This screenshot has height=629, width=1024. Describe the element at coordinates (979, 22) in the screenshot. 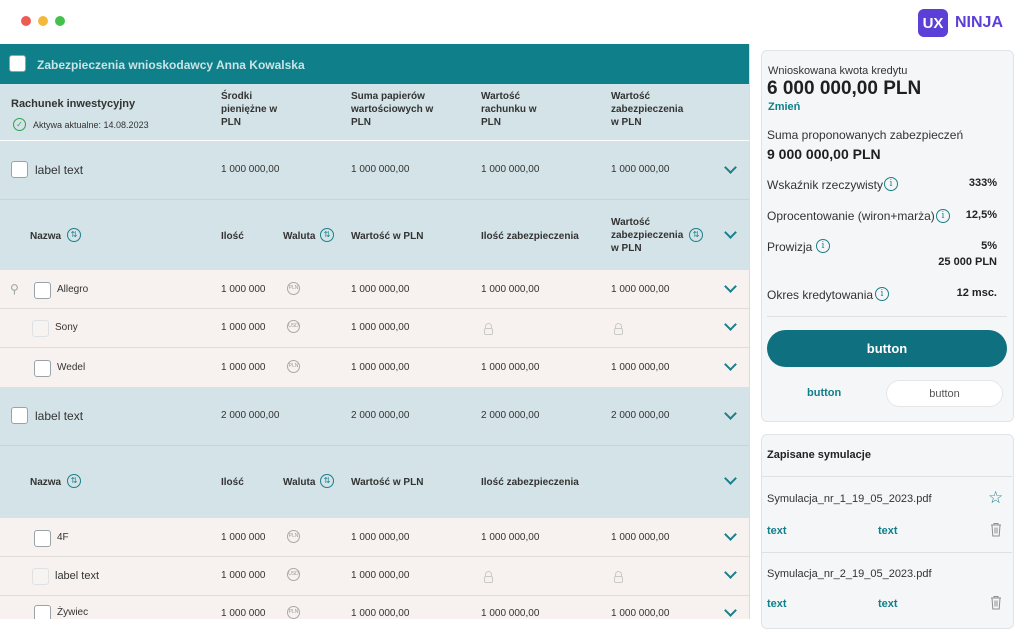

I see `logo-text: NINJA` at that location.